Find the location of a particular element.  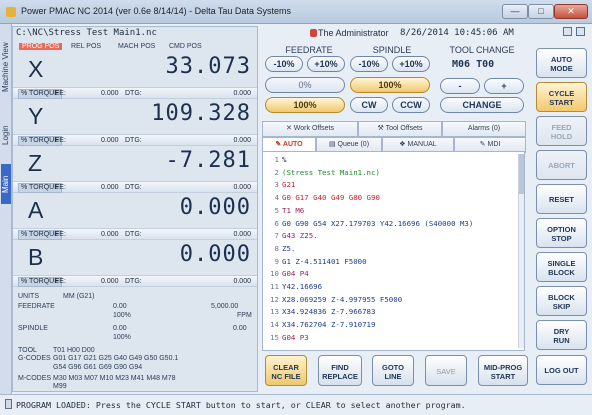

line-text: G1 Z-4.511401 F5000 is located at coordinates (324, 261).